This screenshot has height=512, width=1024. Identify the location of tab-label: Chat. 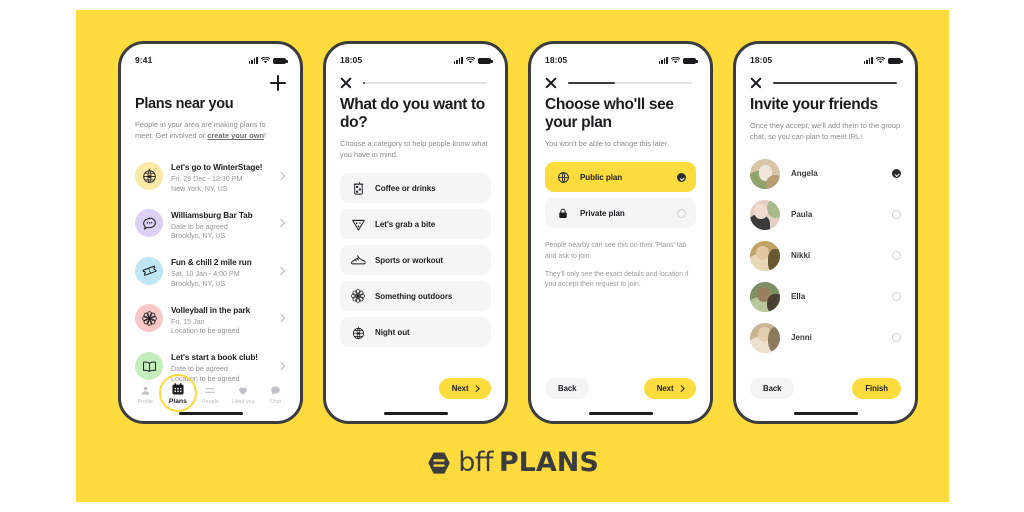
(275, 402).